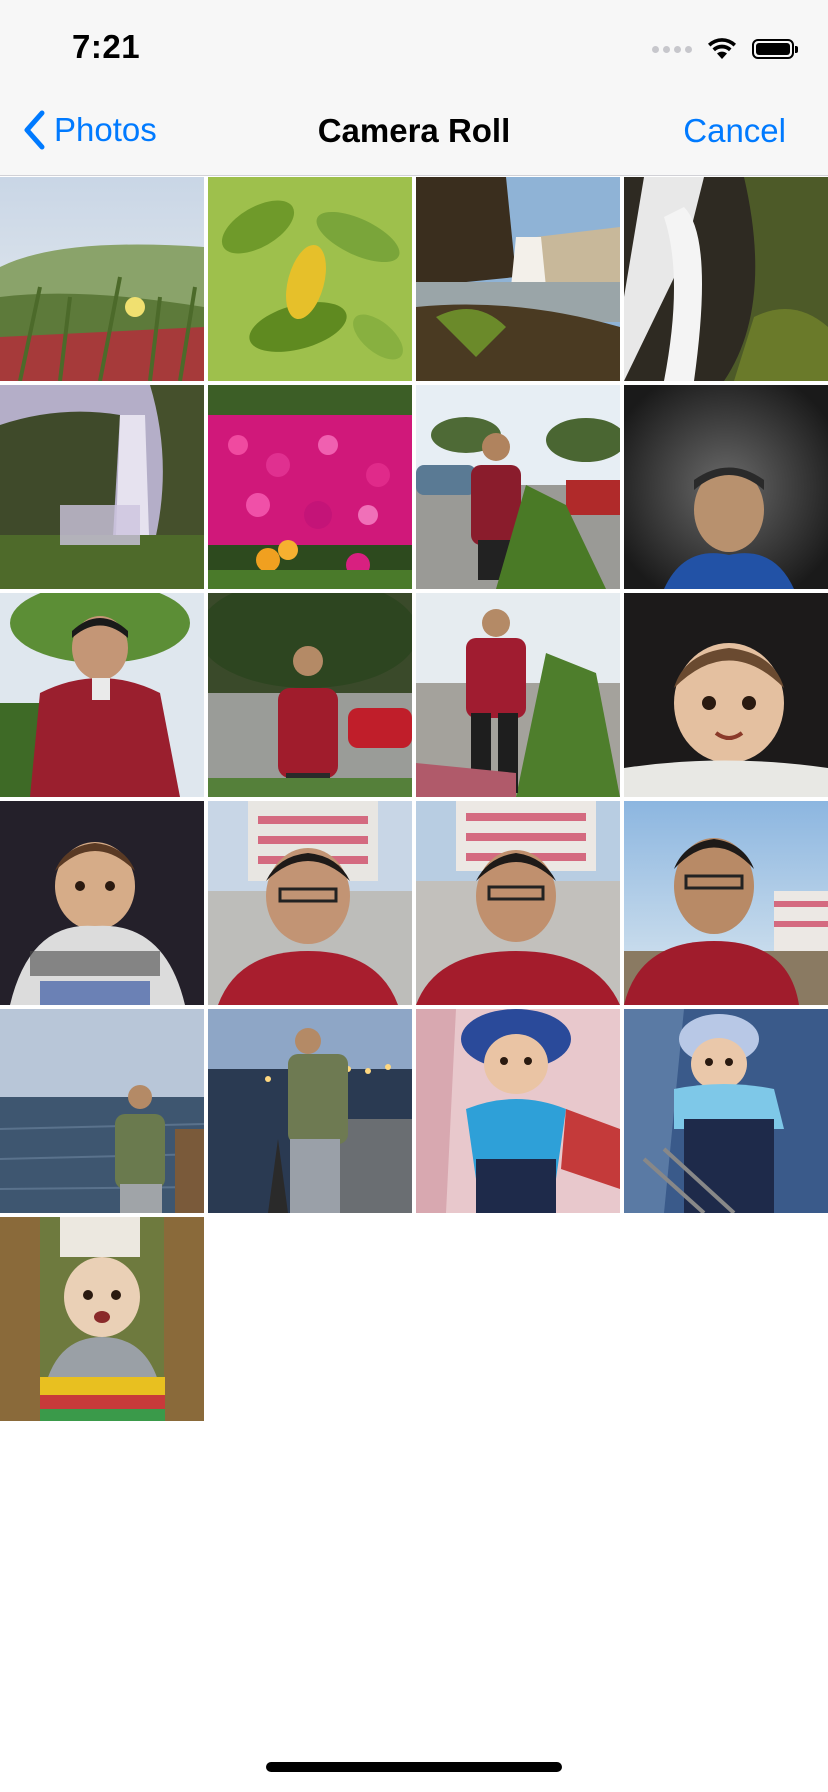  I want to click on status-indicators, so click(725, 49).